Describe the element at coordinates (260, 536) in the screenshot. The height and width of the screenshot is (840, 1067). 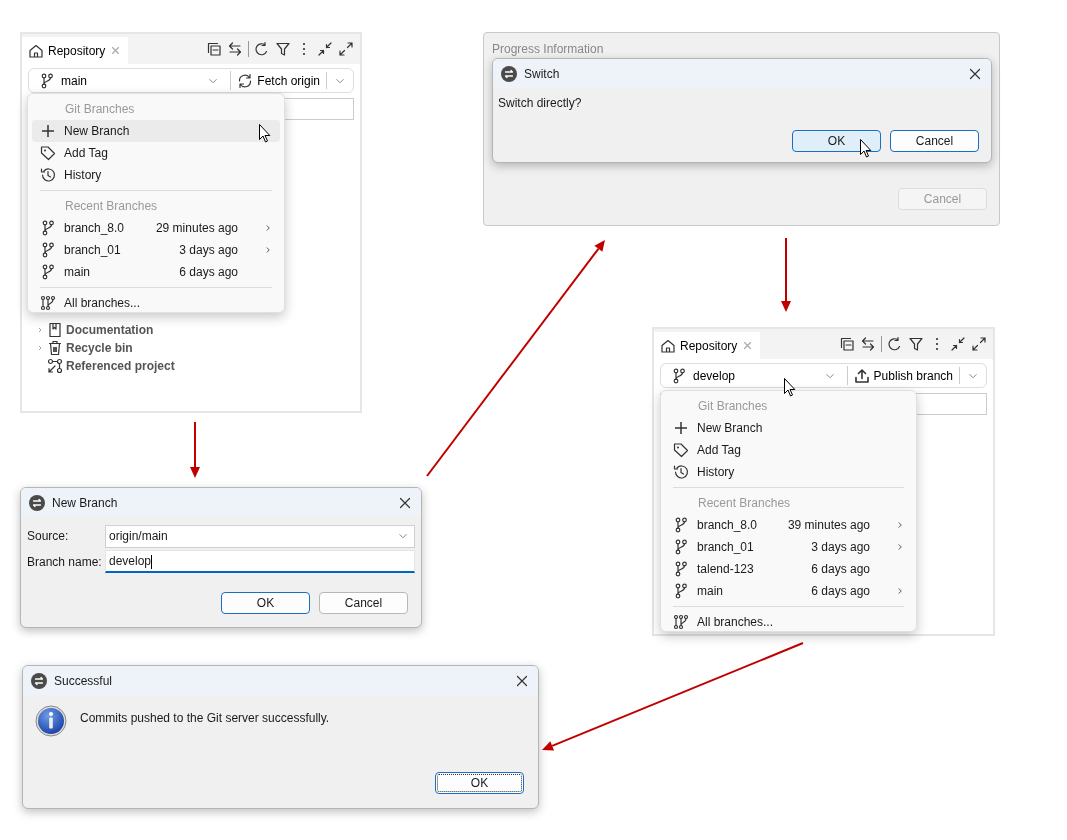
I see `source-dropdown: origin/main` at that location.